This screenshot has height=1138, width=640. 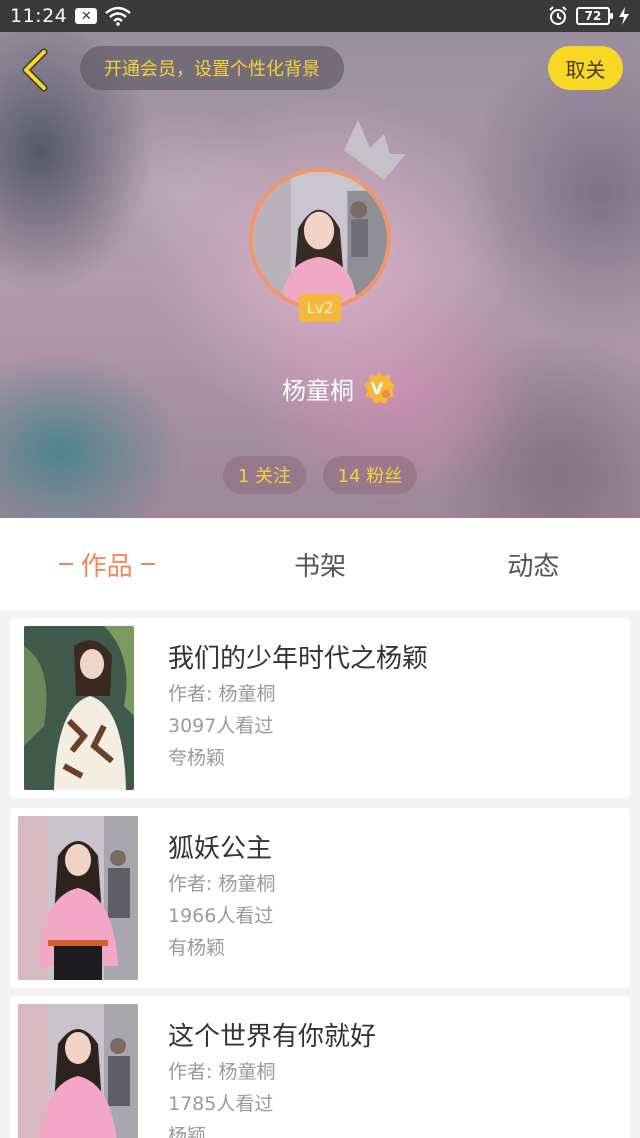 What do you see at coordinates (298, 659) in the screenshot?
I see `work-title: 我们的少年时代之杨颖` at bounding box center [298, 659].